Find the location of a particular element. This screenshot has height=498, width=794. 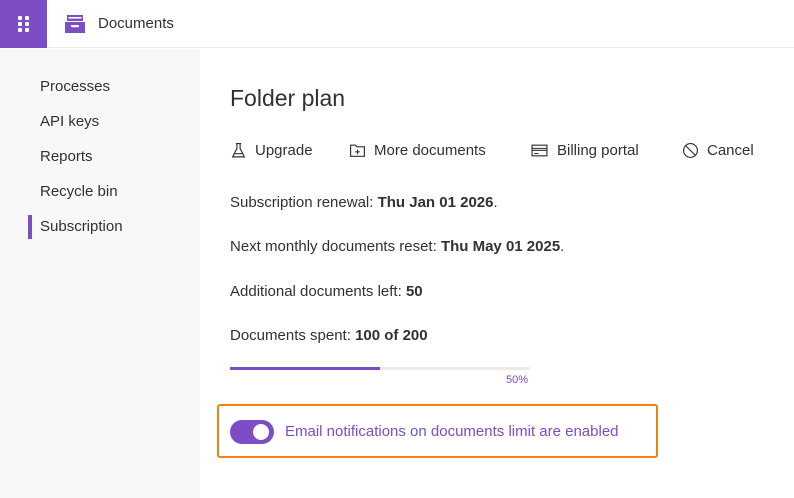

reset-label: Next monthly documents reset: is located at coordinates (335, 246).